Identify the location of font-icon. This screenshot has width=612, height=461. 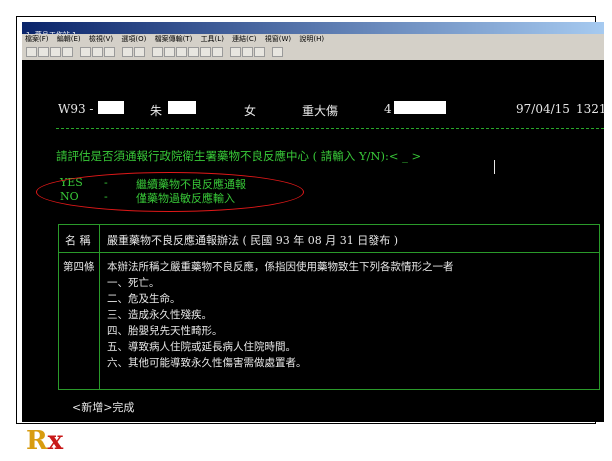
(217, 52).